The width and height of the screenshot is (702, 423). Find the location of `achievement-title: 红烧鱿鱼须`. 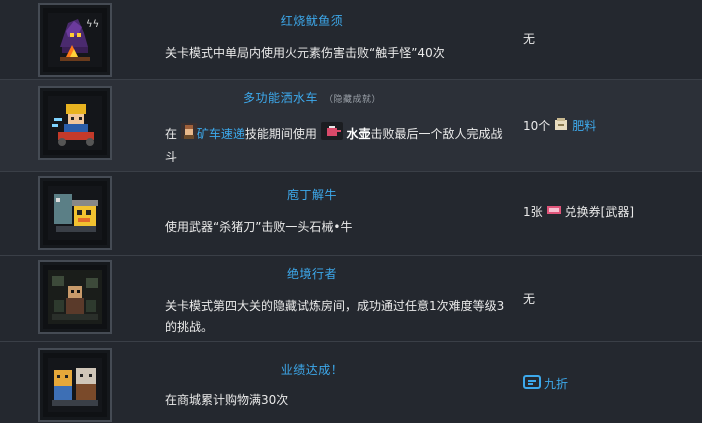

achievement-title: 红烧鱿鱼须 is located at coordinates (312, 20).